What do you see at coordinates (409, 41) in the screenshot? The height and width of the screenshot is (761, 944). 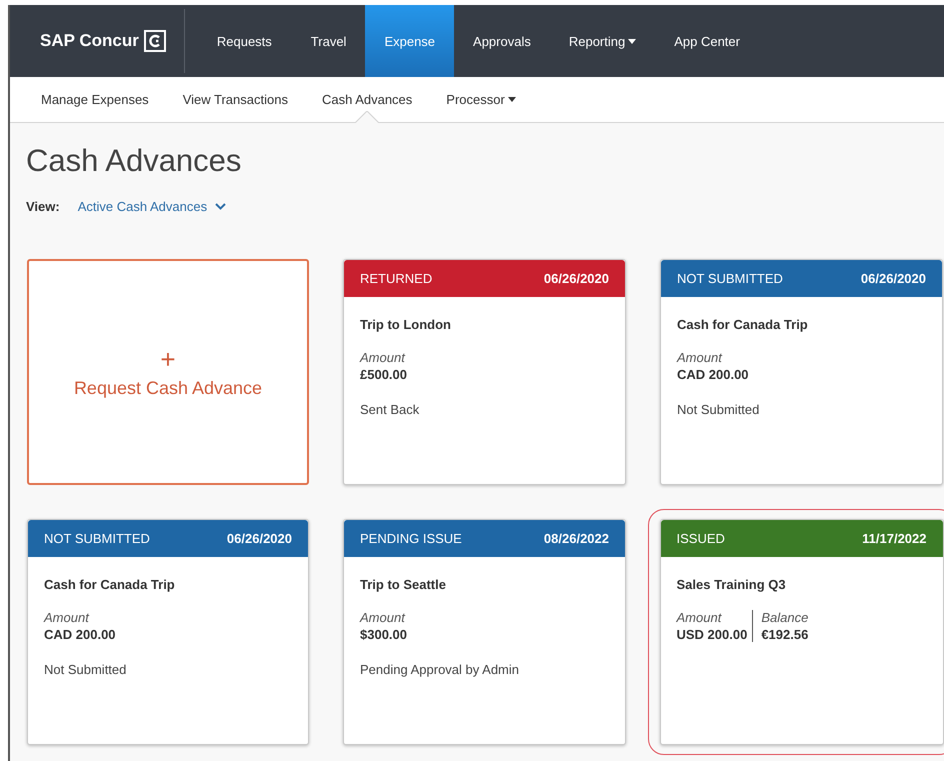 I see `nav-tab: Expense` at bounding box center [409, 41].